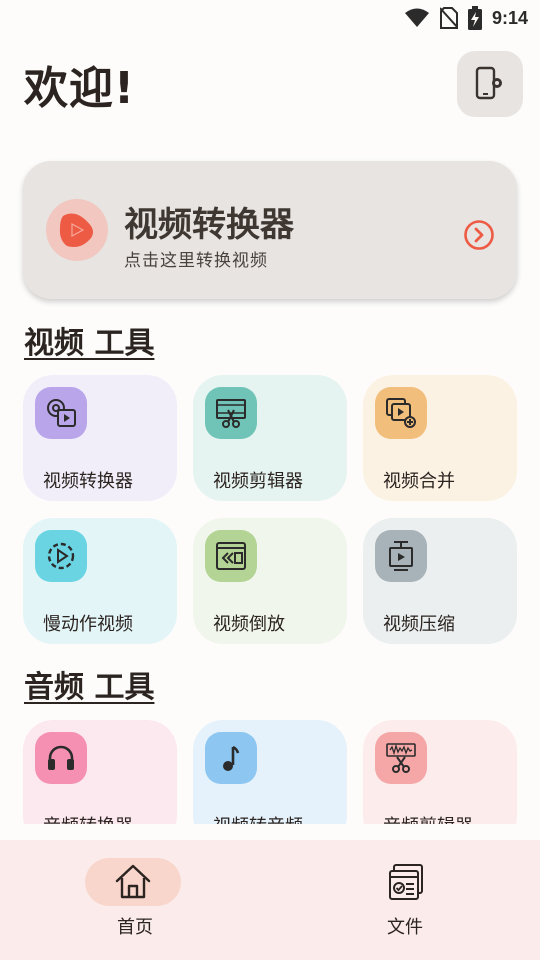  What do you see at coordinates (509, 17) in the screenshot?
I see `status-time: 9:14` at bounding box center [509, 17].